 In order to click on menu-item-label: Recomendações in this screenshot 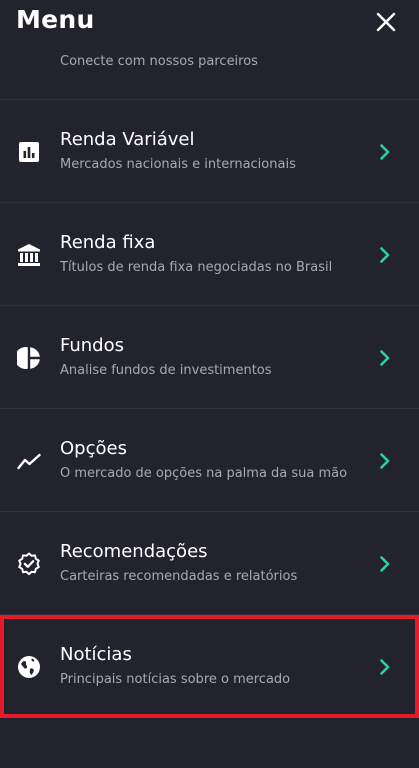, I will do `click(134, 551)`.